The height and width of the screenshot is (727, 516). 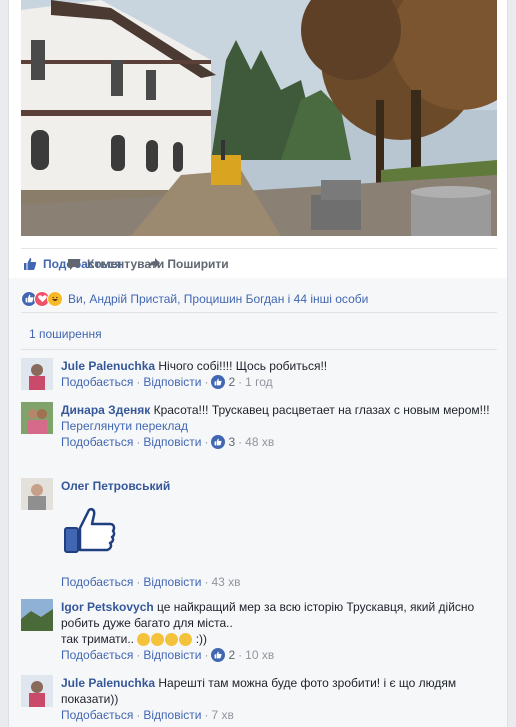 I want to click on comment-time: 7 хв, so click(x=222, y=715).